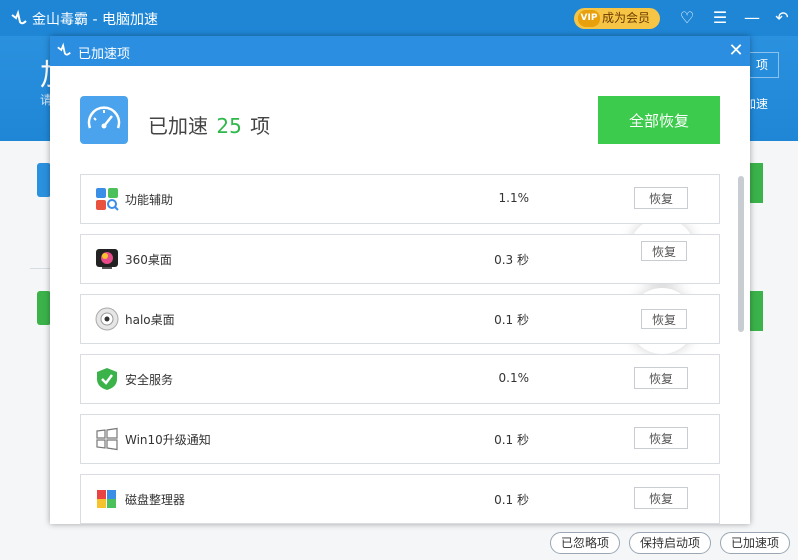 This screenshot has width=798, height=560. Describe the element at coordinates (511, 260) in the screenshot. I see `item-value: 0.3 秒` at that location.